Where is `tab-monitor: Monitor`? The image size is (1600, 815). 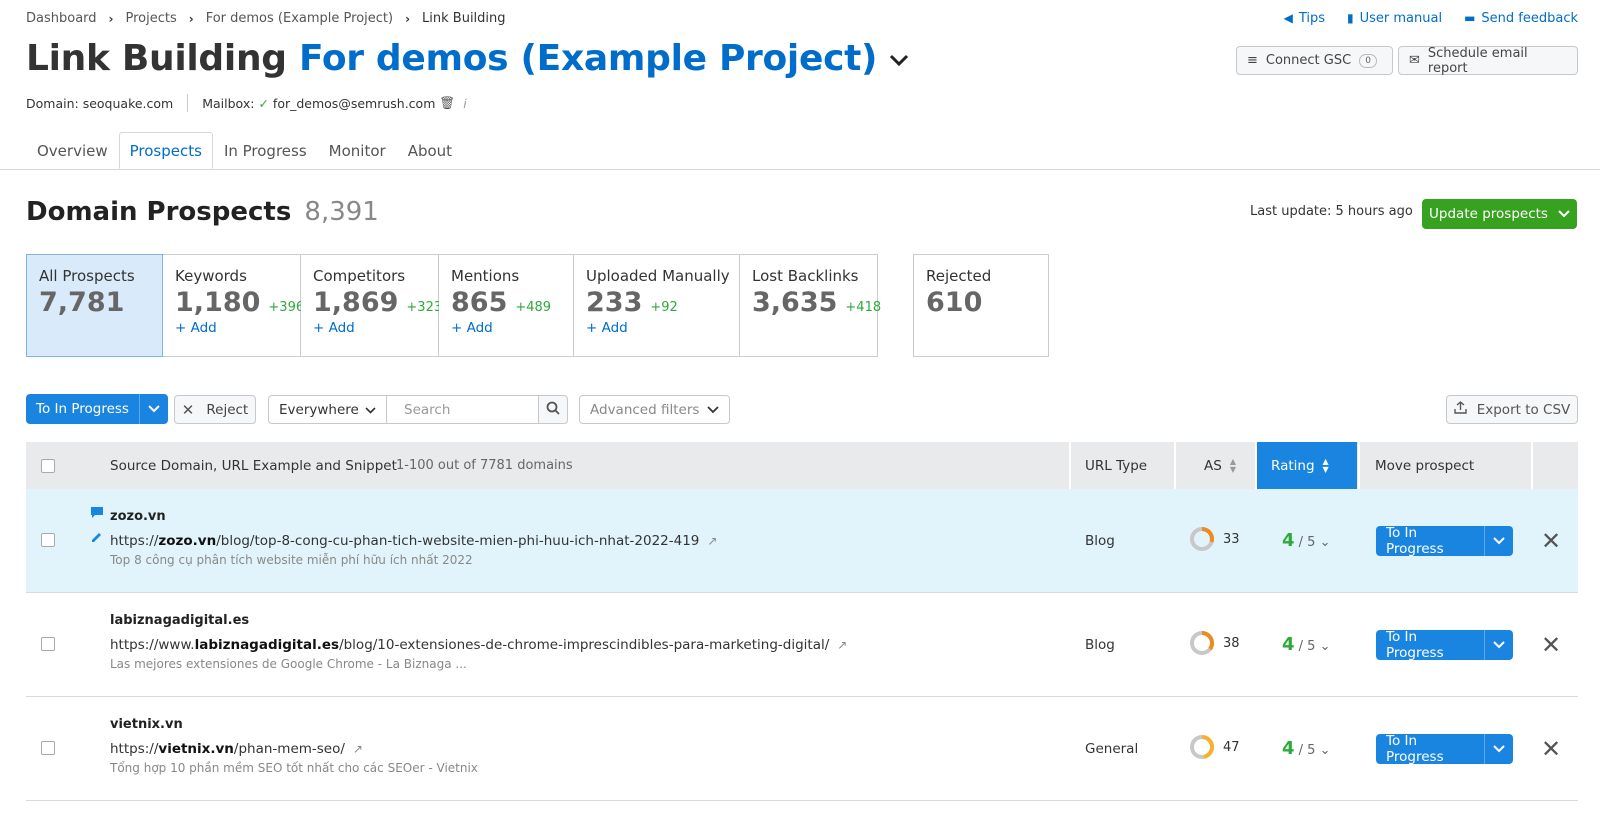 tab-monitor: Monitor is located at coordinates (357, 150).